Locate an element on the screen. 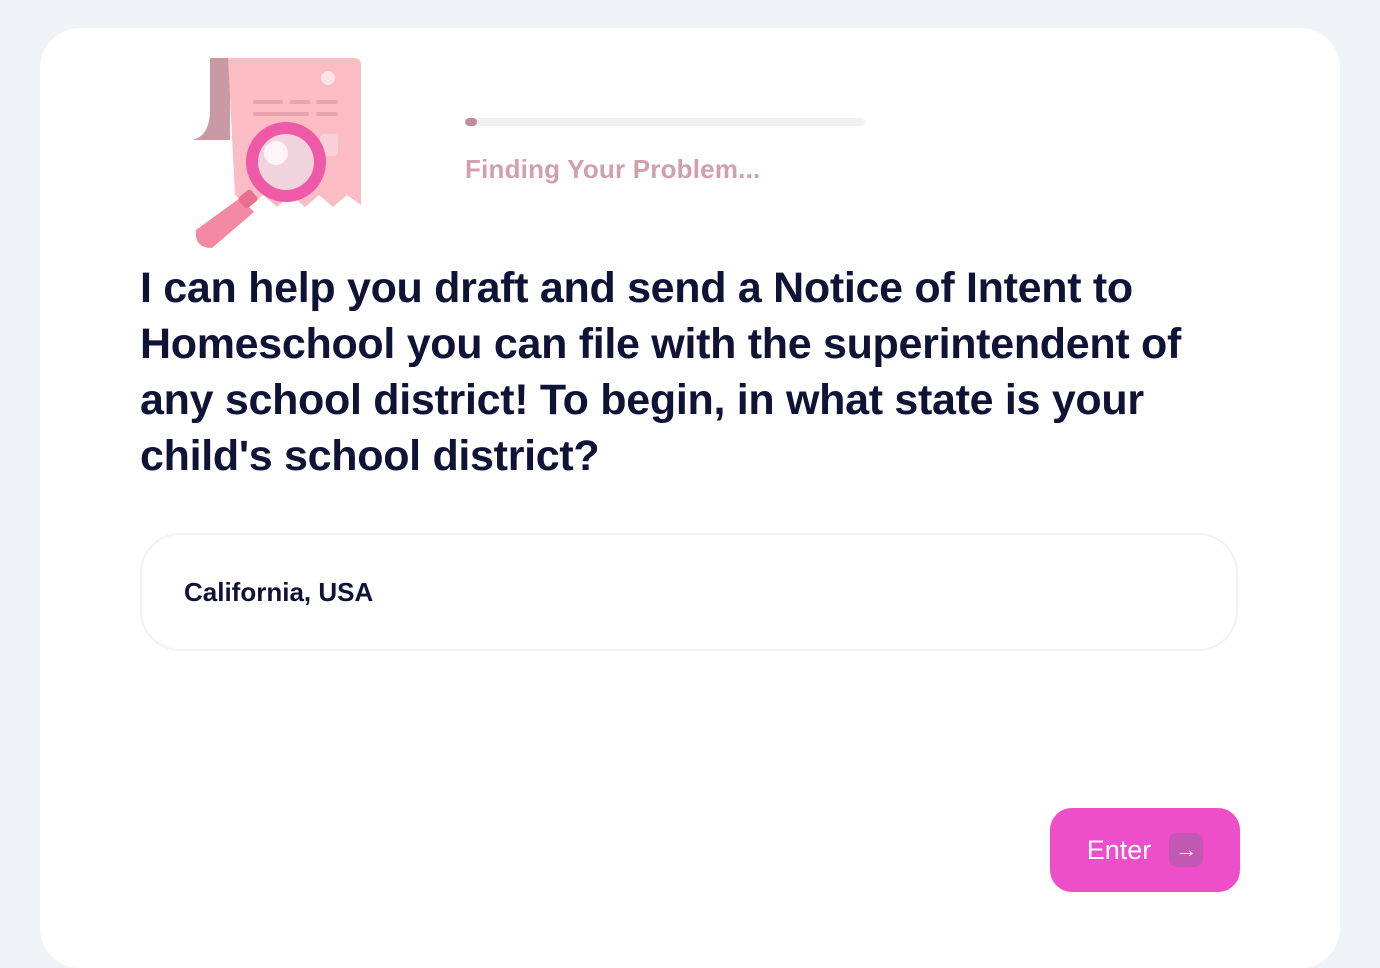 Image resolution: width=1380 pixels, height=968 pixels. enter-button: Enter → is located at coordinates (1145, 850).